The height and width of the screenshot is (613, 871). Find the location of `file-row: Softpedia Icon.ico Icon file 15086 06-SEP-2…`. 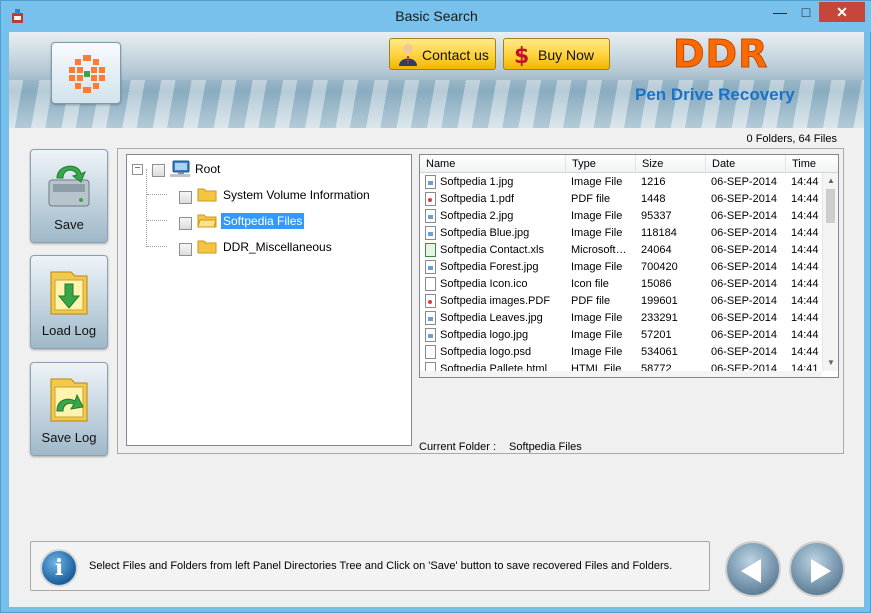

file-row: Softpedia Icon.ico Icon file 15086 06-SEP-2… is located at coordinates (621, 284).